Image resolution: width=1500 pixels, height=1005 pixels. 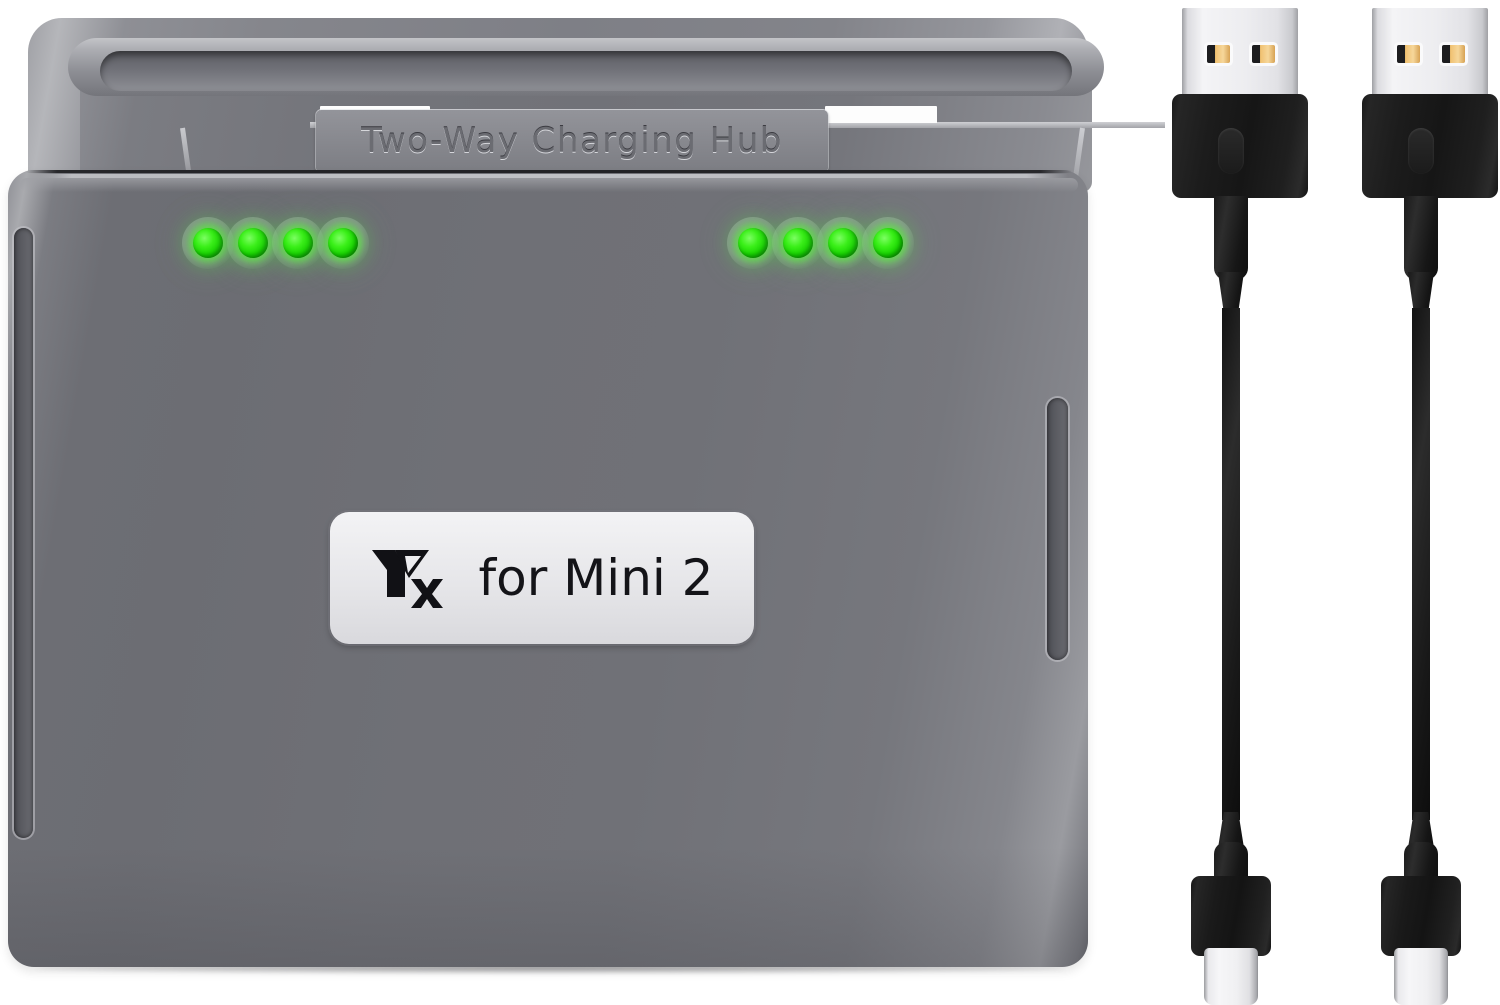 I want to click on usb-a-contact-pad-1a, so click(x=1218, y=54).